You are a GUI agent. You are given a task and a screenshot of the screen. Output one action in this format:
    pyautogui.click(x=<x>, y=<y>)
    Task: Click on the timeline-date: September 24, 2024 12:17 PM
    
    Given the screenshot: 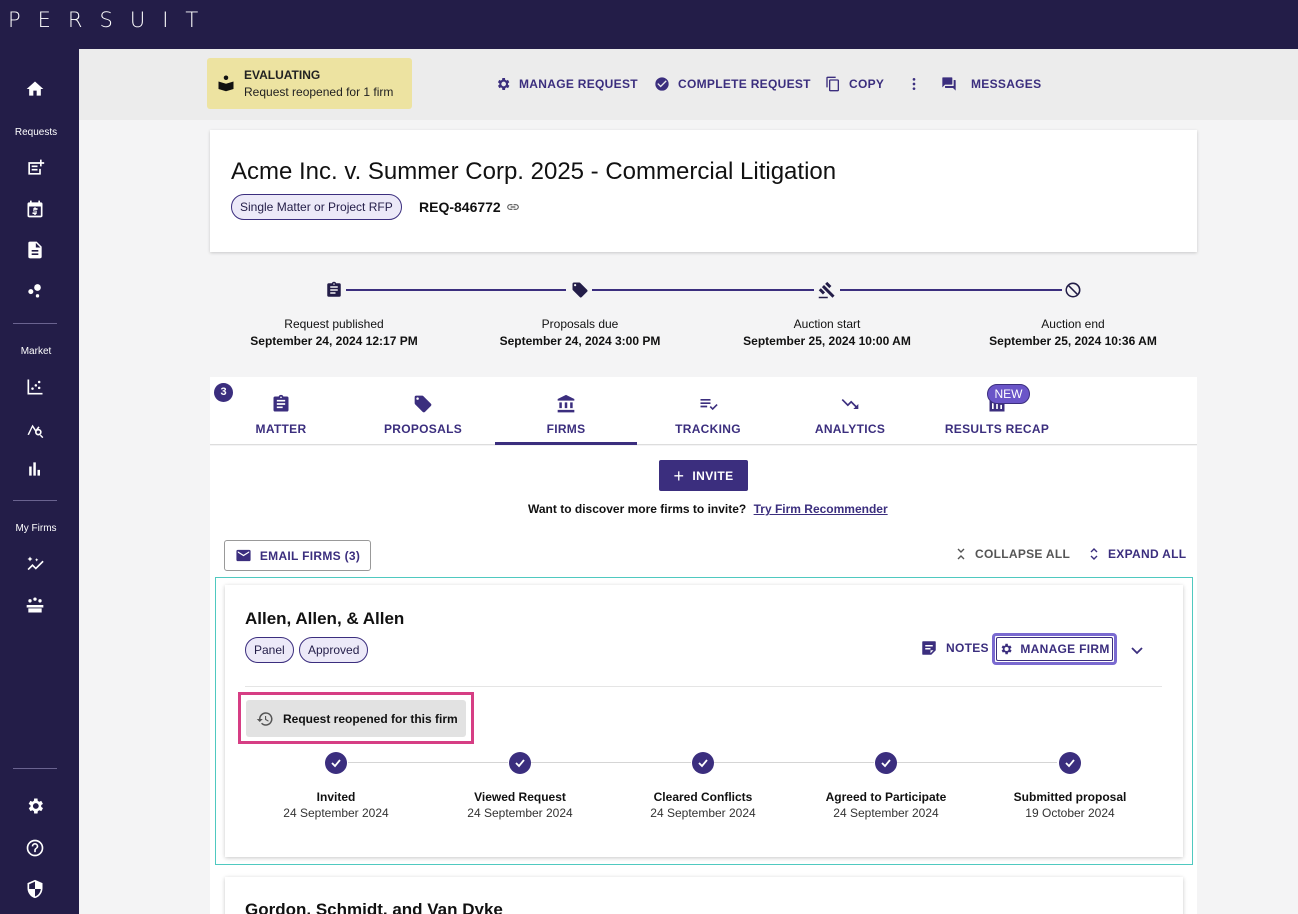 What is the action you would take?
    pyautogui.click(x=334, y=341)
    